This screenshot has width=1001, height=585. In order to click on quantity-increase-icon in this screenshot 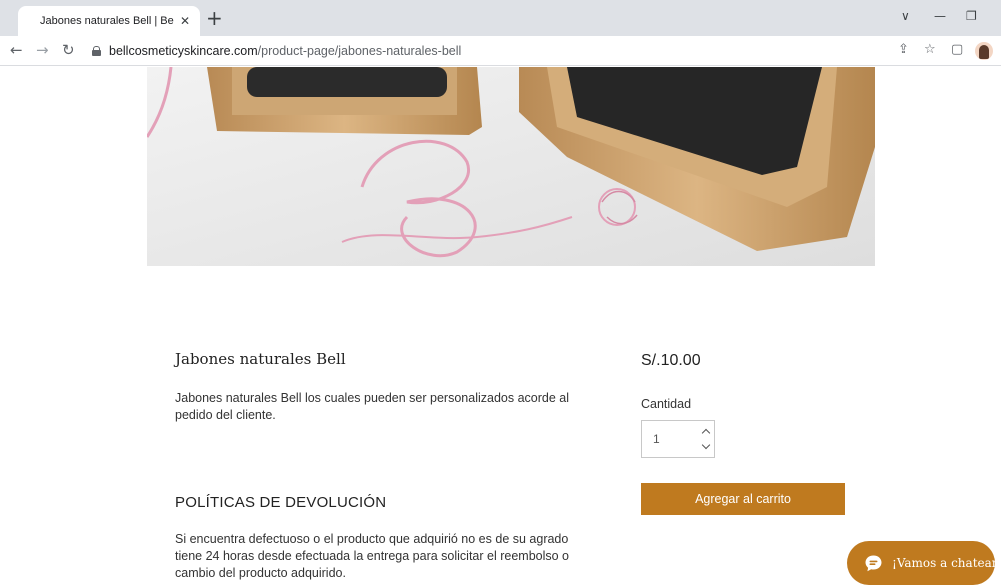, I will do `click(706, 432)`.